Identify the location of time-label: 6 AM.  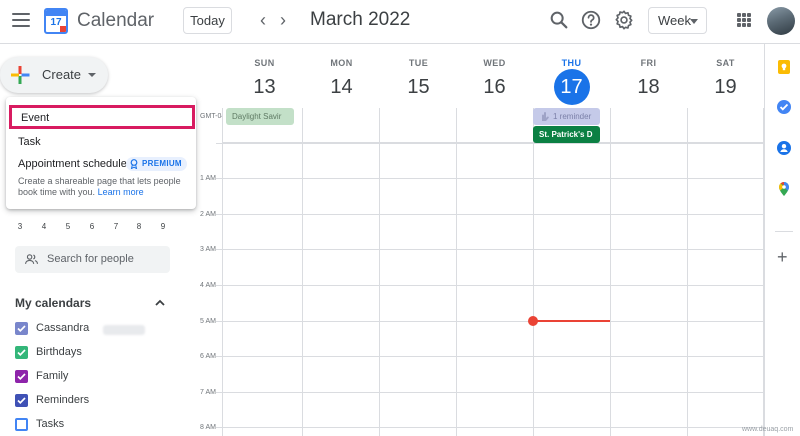
(208, 356).